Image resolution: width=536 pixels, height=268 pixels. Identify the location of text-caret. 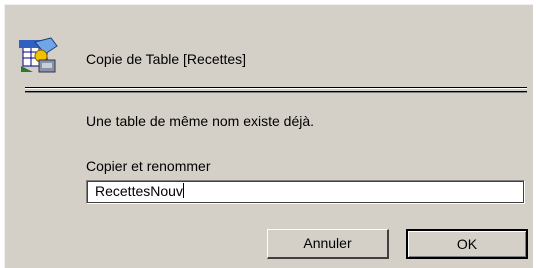
(183, 190).